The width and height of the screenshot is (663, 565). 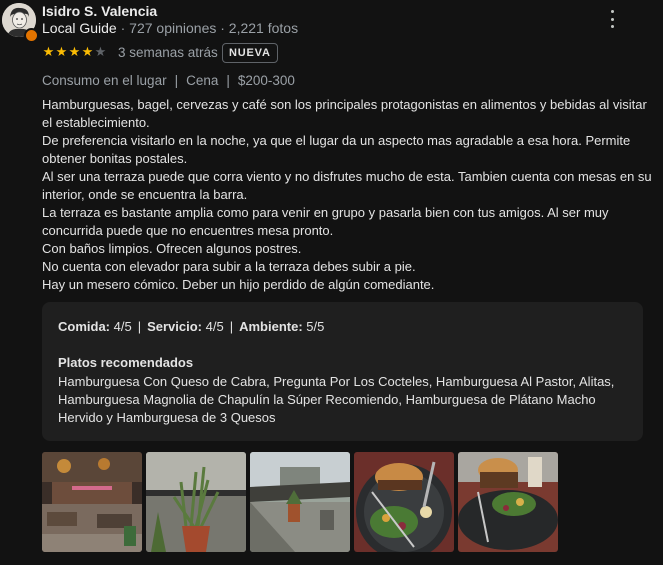 What do you see at coordinates (266, 80) in the screenshot?
I see `visit-price: $200-300` at bounding box center [266, 80].